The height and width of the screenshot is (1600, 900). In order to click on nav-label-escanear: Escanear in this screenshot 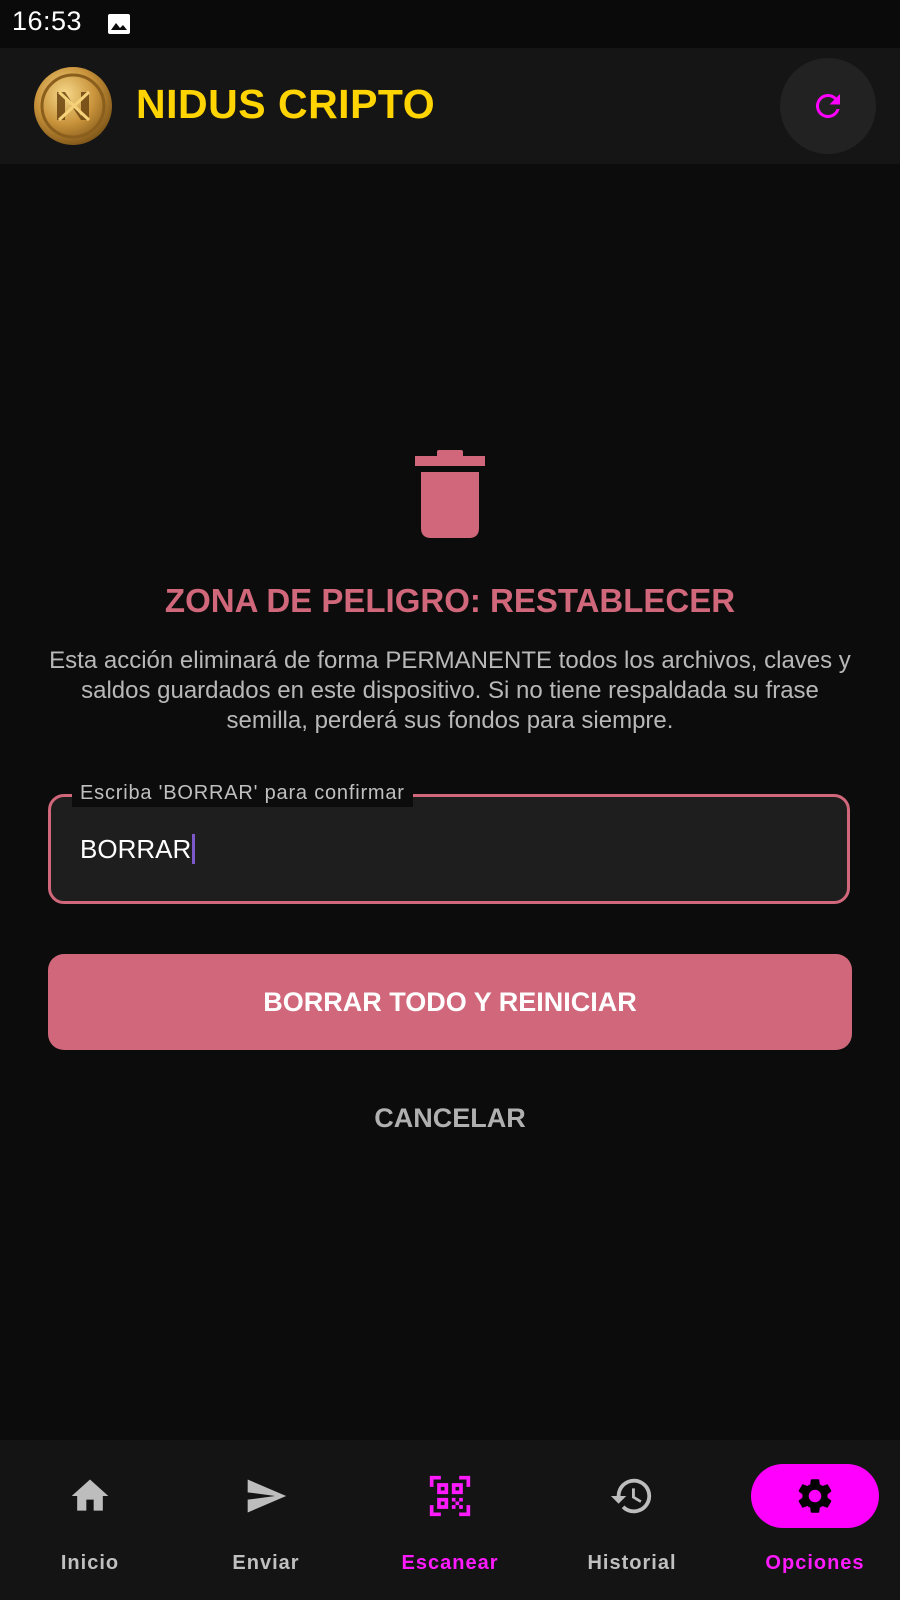, I will do `click(450, 1563)`.